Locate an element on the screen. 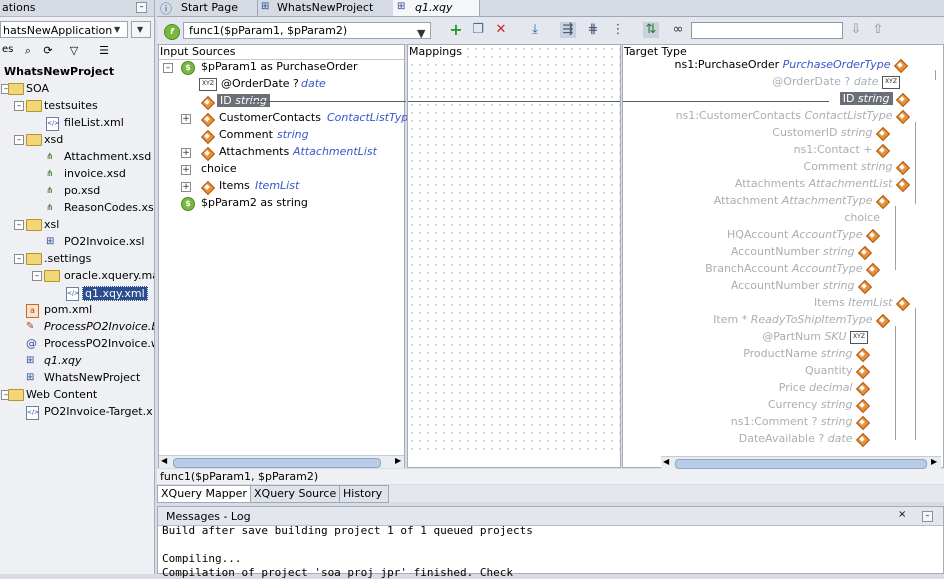 This screenshot has width=944, height=579. panel-titlebar: ations – is located at coordinates (77, 8).